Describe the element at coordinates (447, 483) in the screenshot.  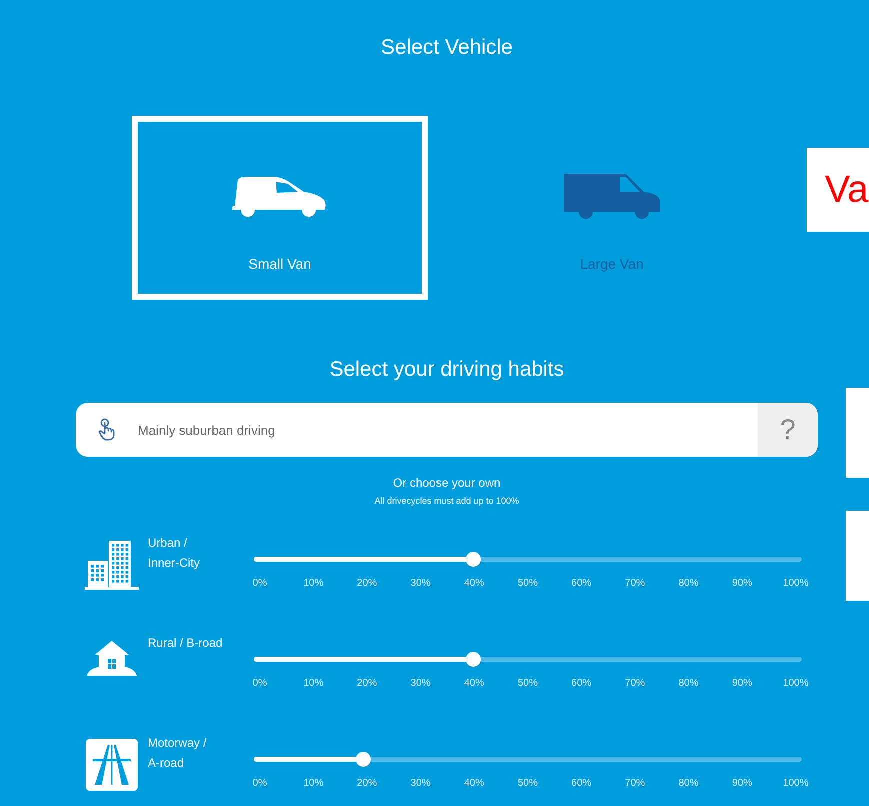
I see `custom-title: Or choose your own` at that location.